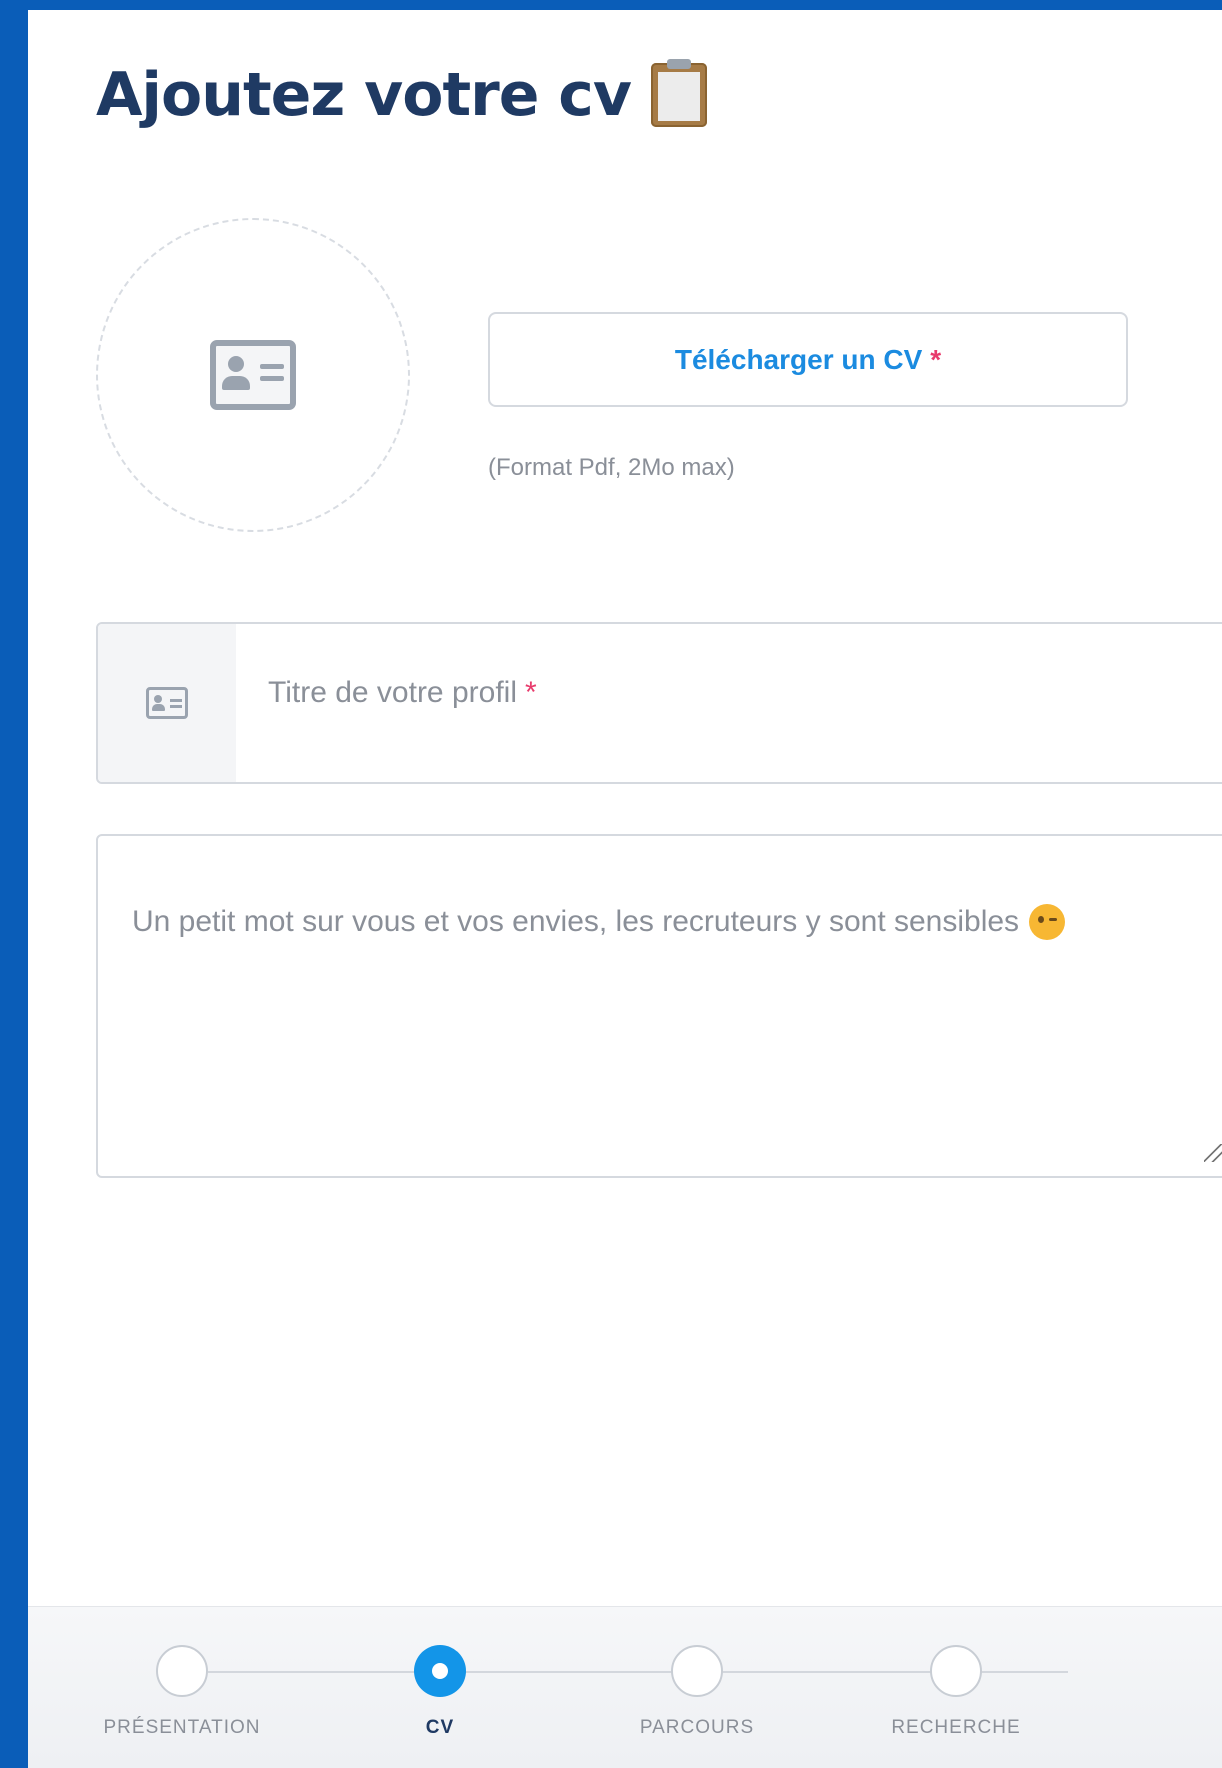  Describe the element at coordinates (679, 93) in the screenshot. I see `clipboard-icon` at that location.